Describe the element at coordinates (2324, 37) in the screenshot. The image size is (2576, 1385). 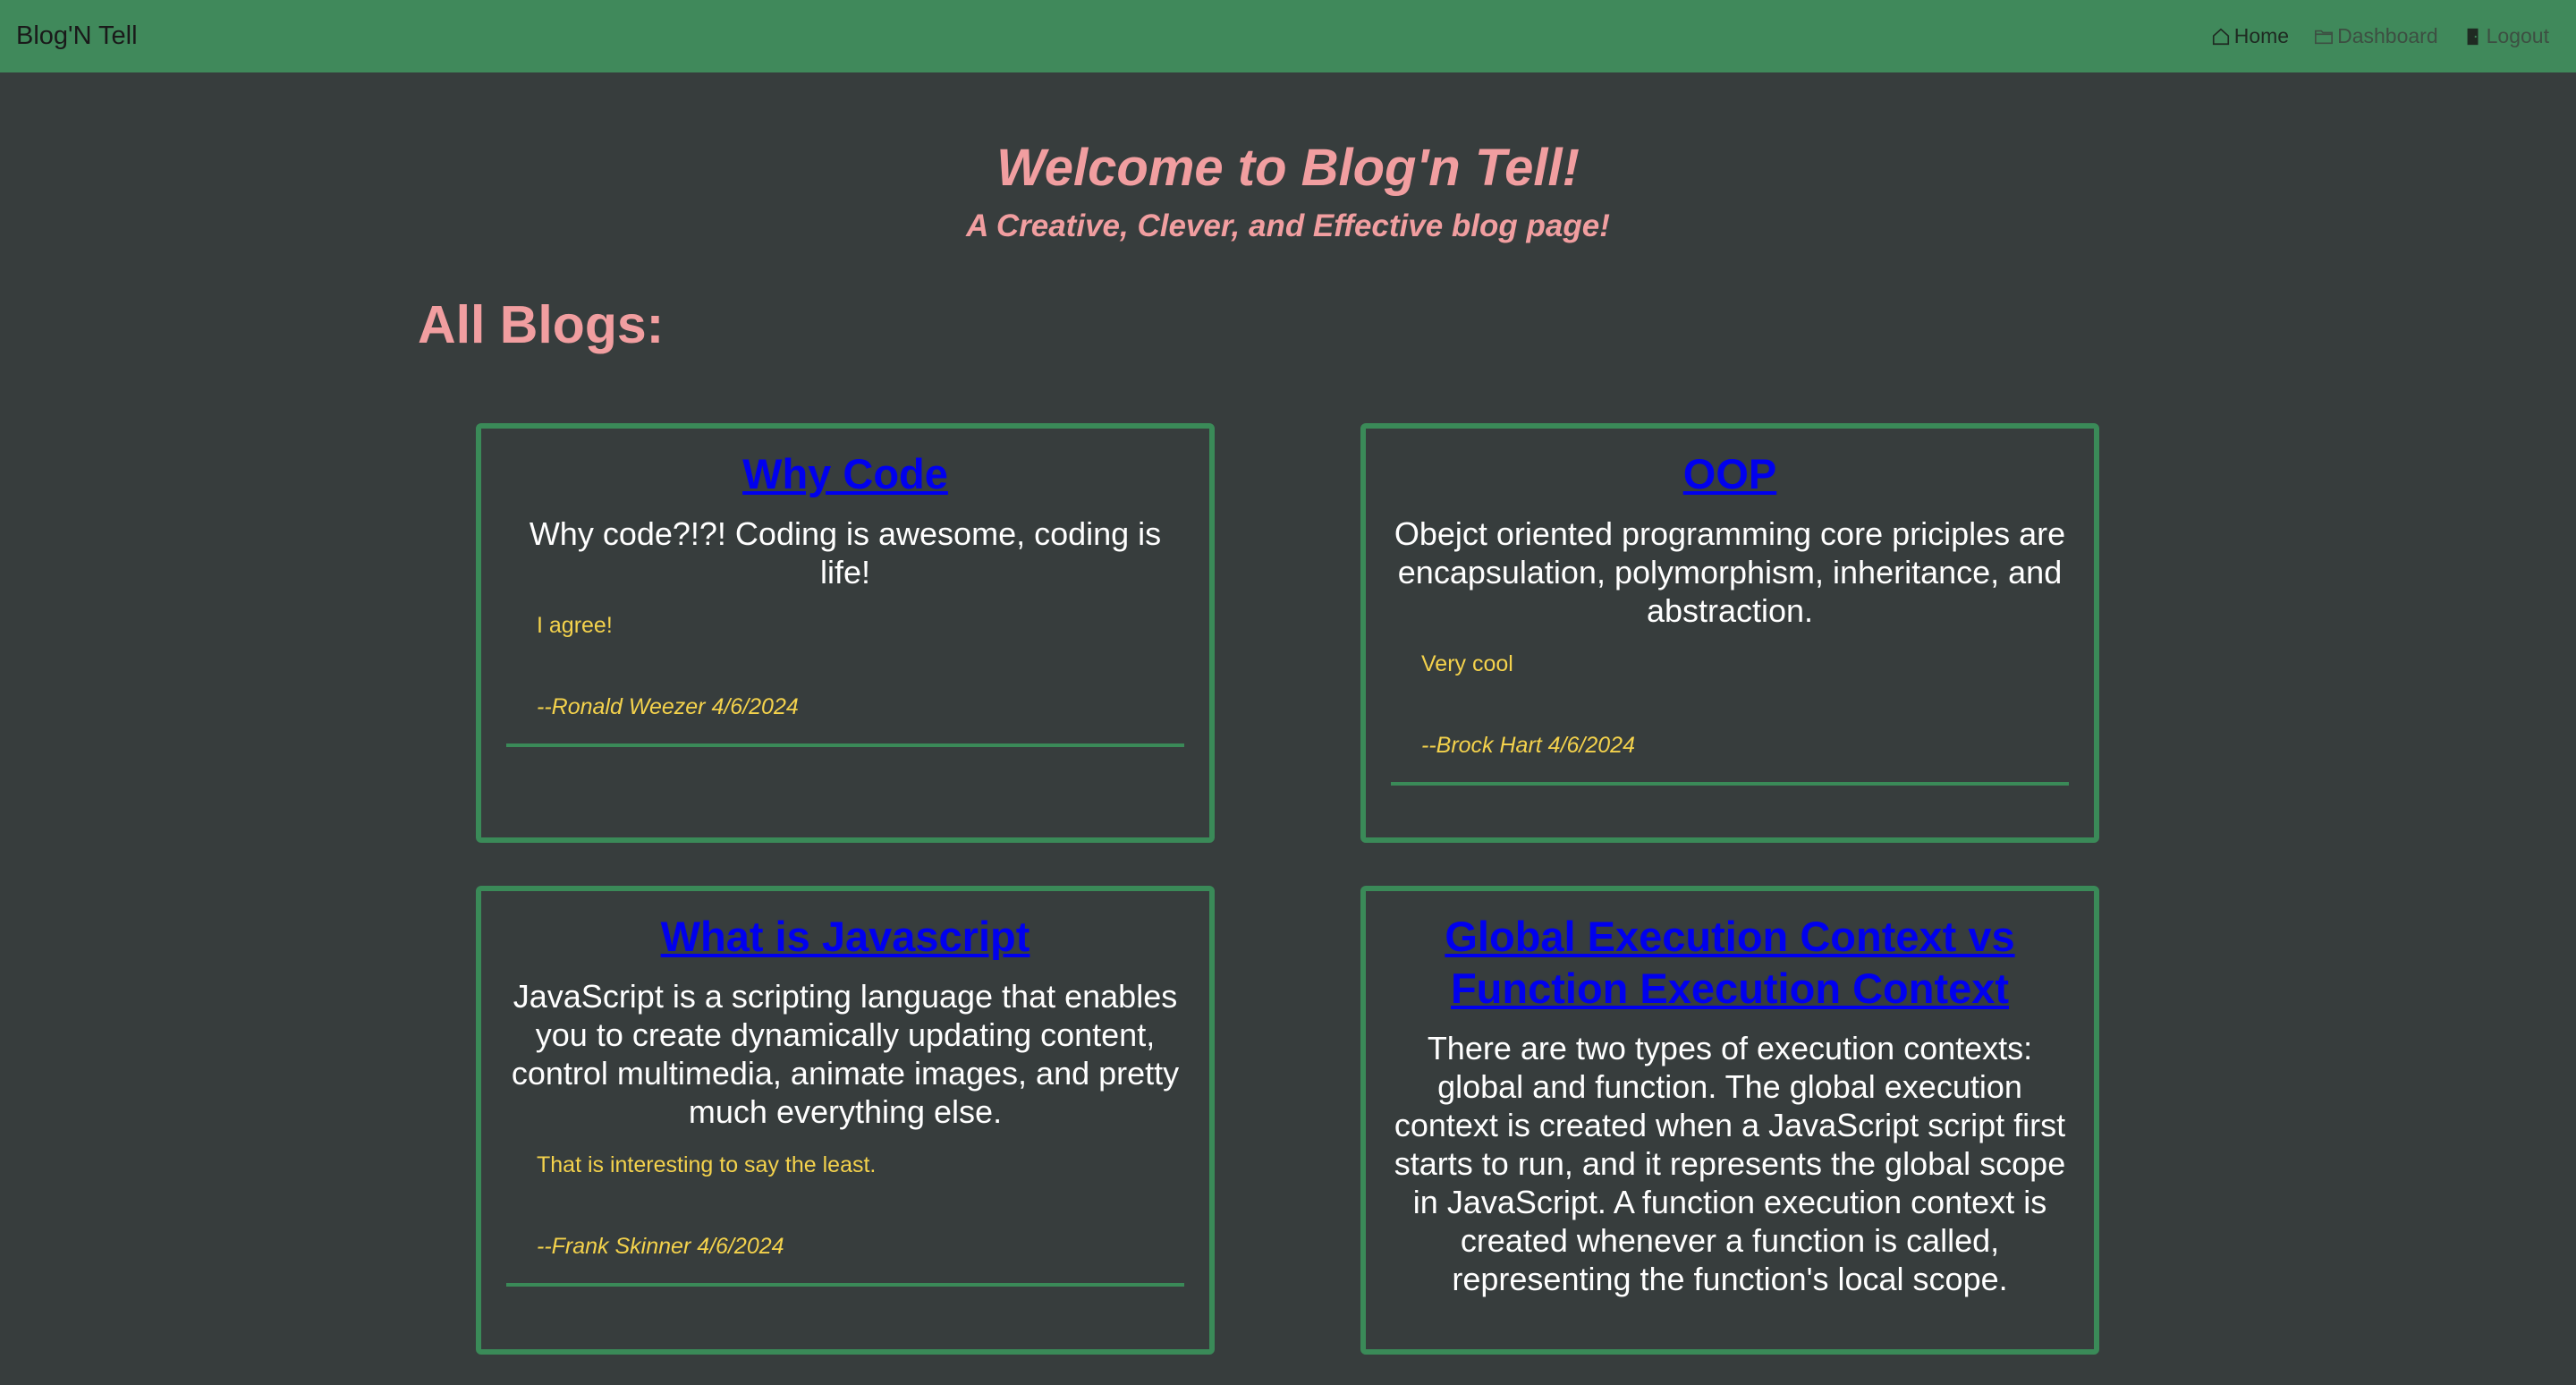
I see `folder-icon` at that location.